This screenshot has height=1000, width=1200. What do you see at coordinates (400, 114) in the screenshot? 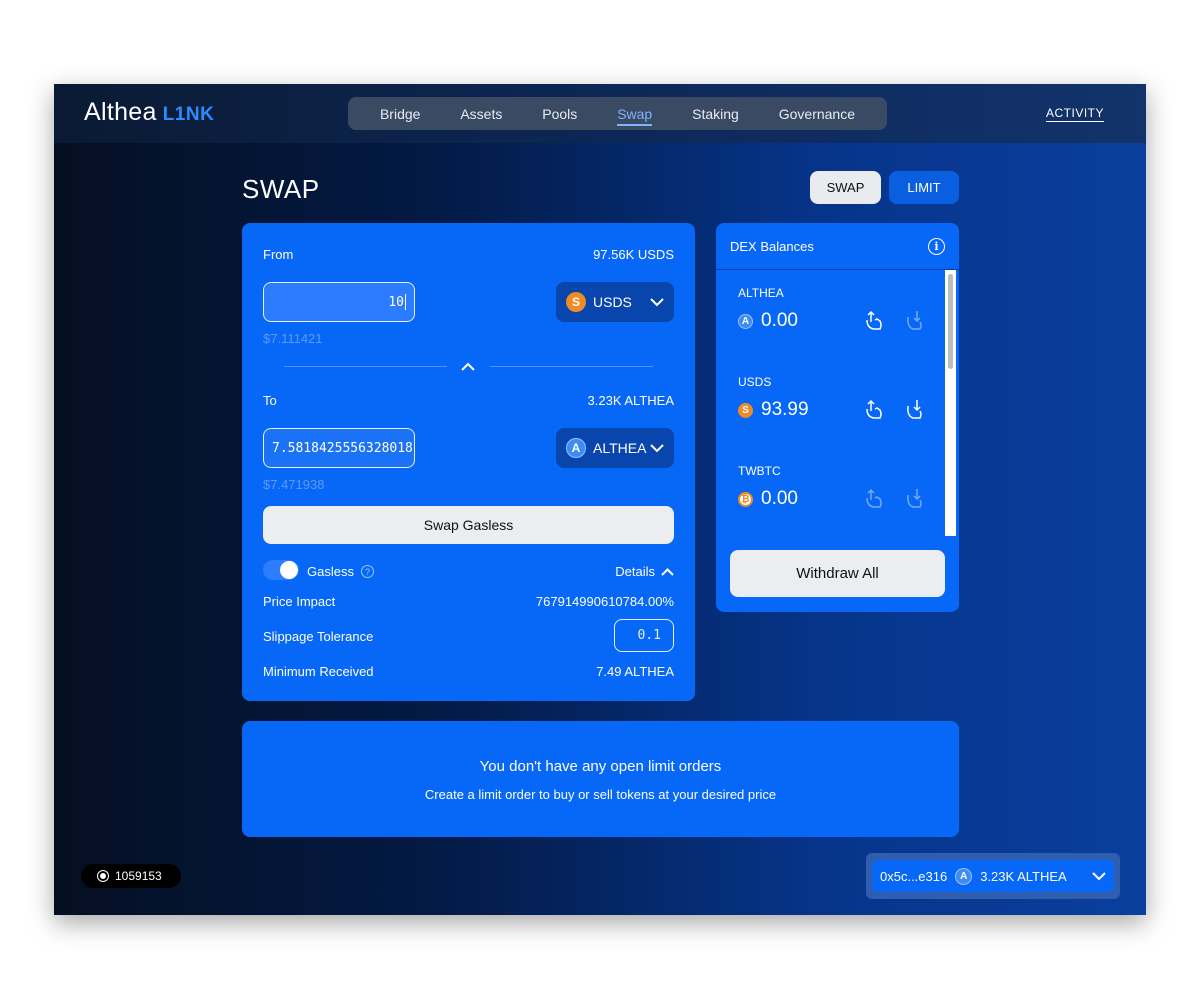
I see `nav-bridge: Bridge` at bounding box center [400, 114].